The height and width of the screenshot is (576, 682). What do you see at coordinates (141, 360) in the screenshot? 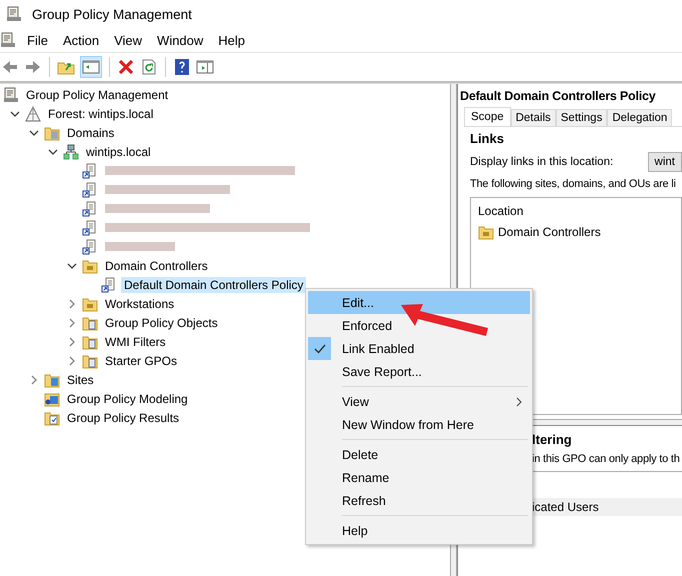
I see `tree-item: Starter GPOs` at bounding box center [141, 360].